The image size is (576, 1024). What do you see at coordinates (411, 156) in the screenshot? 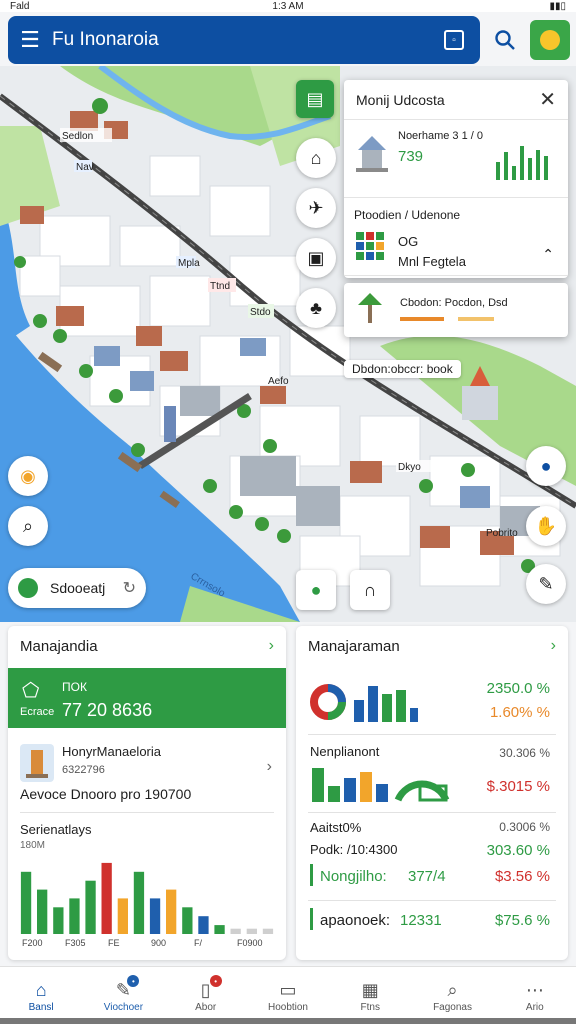
I see `popup-sec1-value: 739` at bounding box center [411, 156].